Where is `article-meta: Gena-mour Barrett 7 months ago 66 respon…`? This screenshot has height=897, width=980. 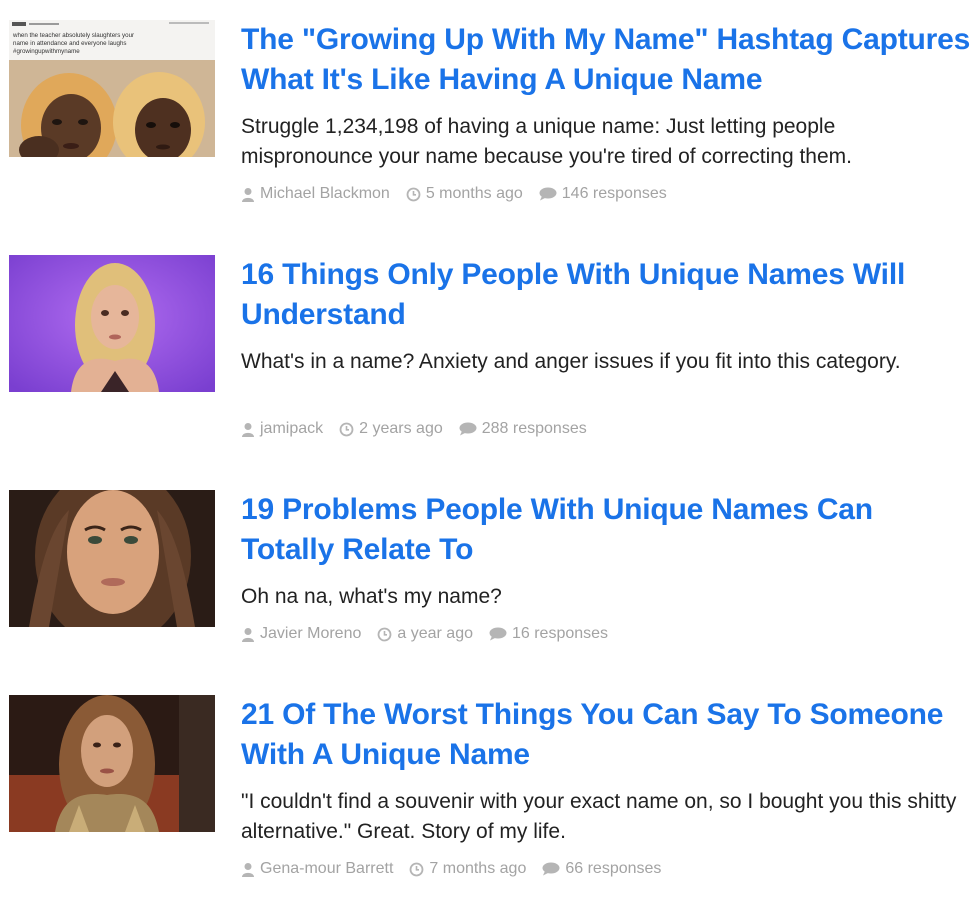
article-meta: Gena-mour Barrett 7 months ago 66 respon… is located at coordinates (459, 869).